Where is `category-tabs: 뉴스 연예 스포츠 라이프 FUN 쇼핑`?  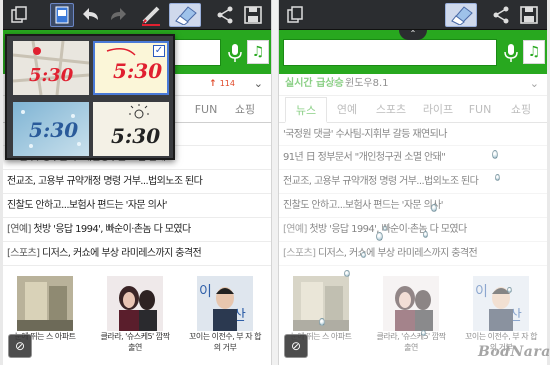 category-tabs: 뉴스 연예 스포츠 라이프 FUN 쇼핑 is located at coordinates (413, 110).